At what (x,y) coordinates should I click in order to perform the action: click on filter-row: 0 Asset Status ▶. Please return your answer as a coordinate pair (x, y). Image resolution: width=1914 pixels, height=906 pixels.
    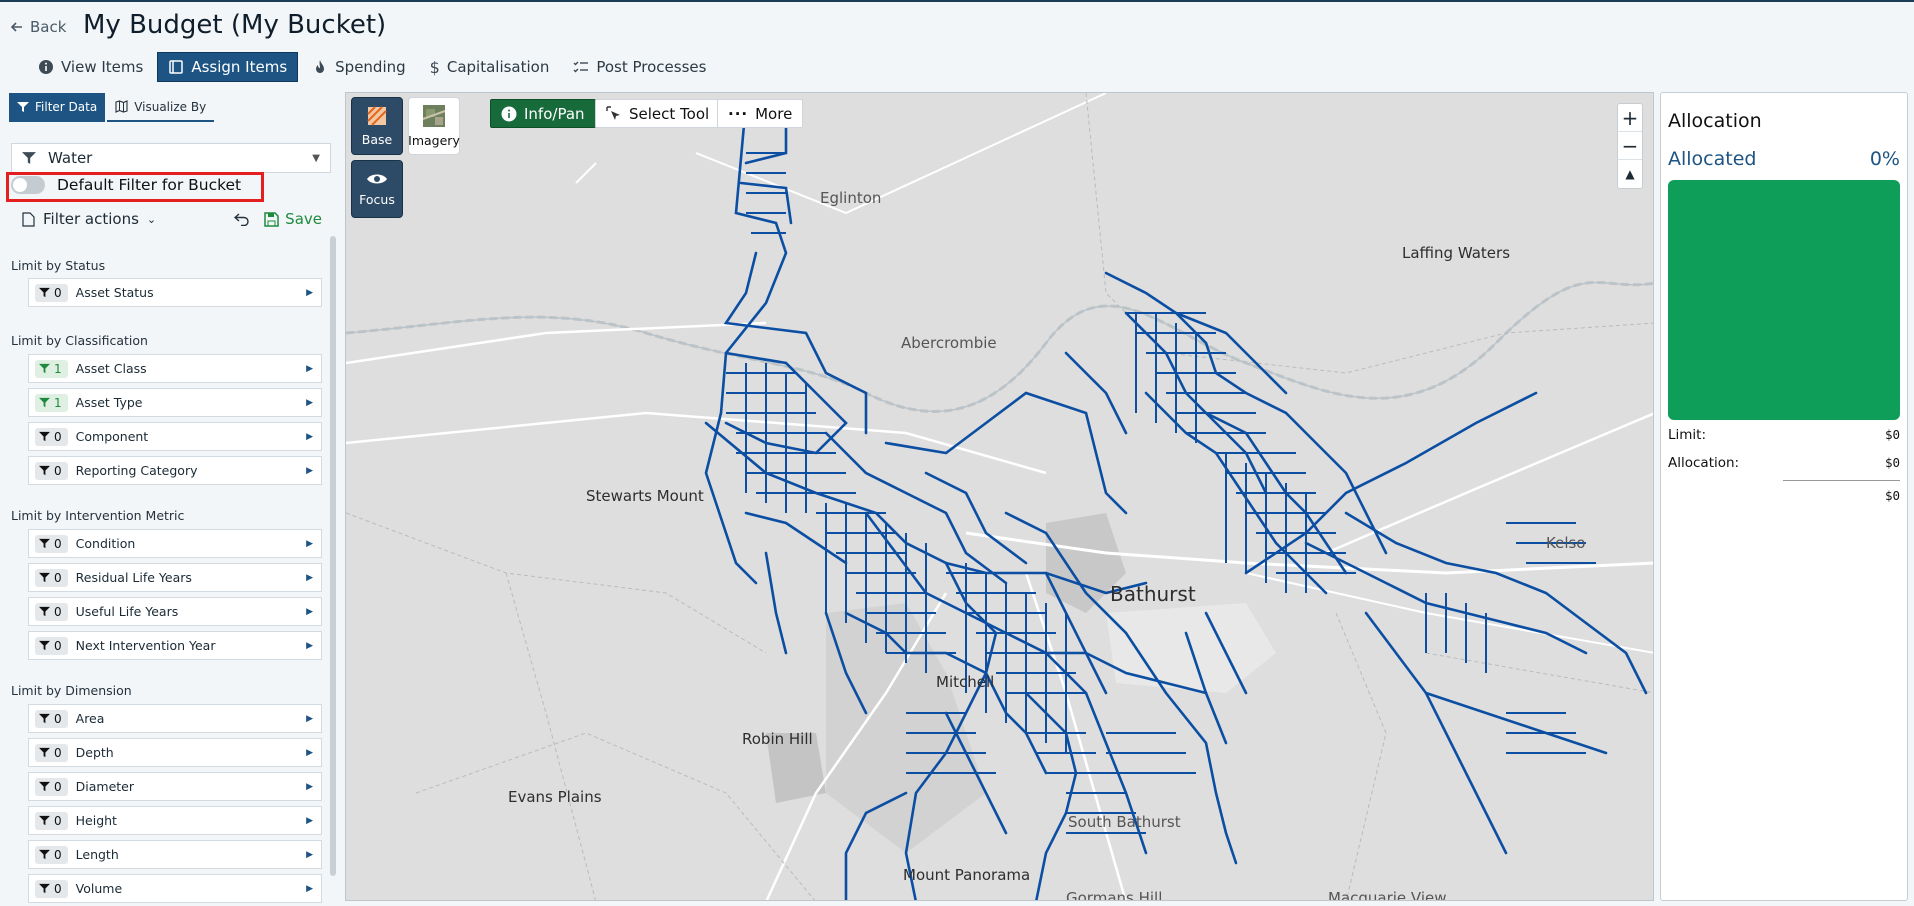
    Looking at the image, I should click on (175, 292).